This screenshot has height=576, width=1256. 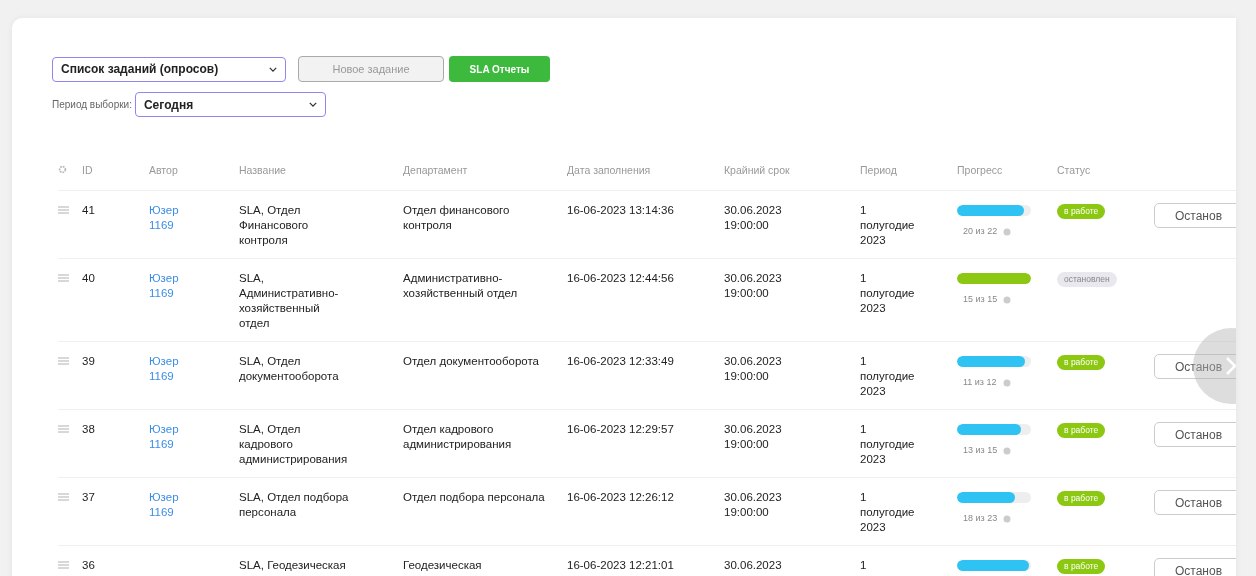 I want to click on column-header: Департамент, so click(x=435, y=170).